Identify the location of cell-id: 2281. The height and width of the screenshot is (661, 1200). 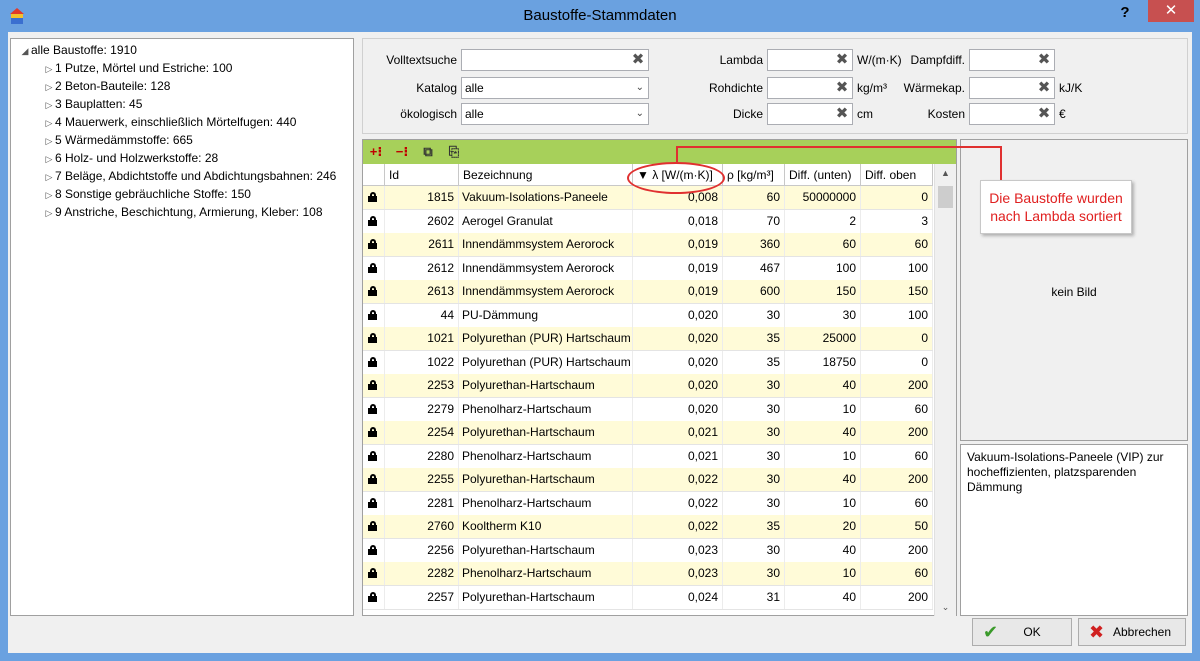
(422, 503).